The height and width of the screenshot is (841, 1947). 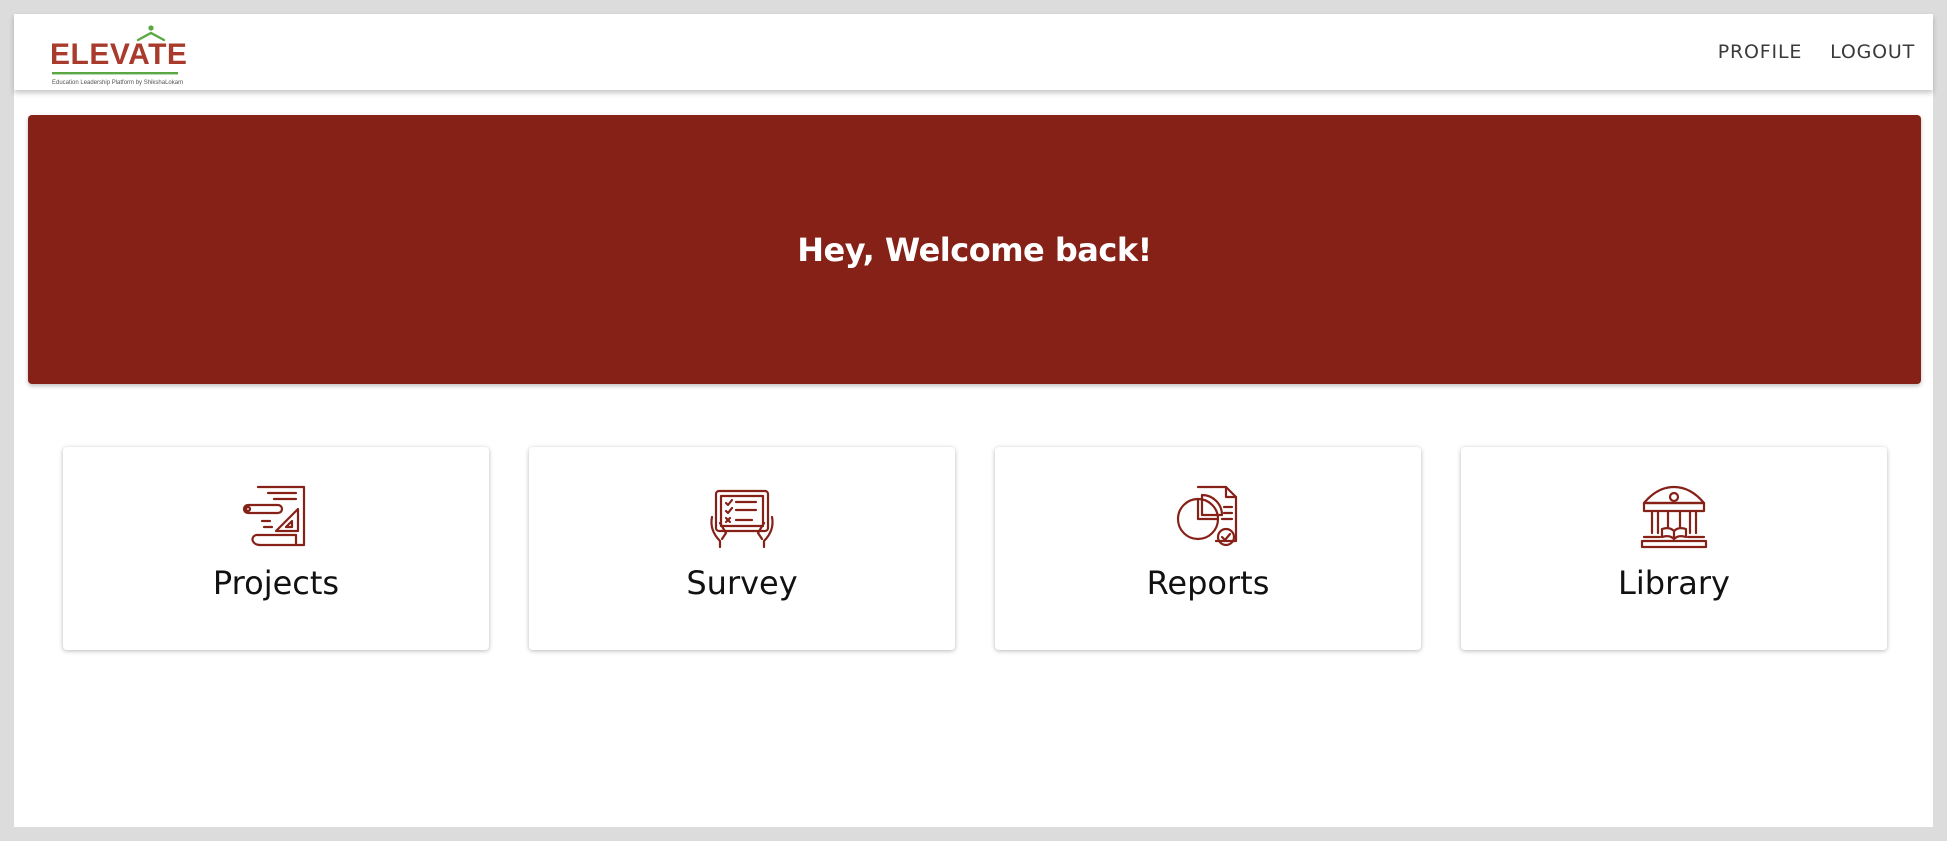 What do you see at coordinates (1674, 517) in the screenshot?
I see `library-icon` at bounding box center [1674, 517].